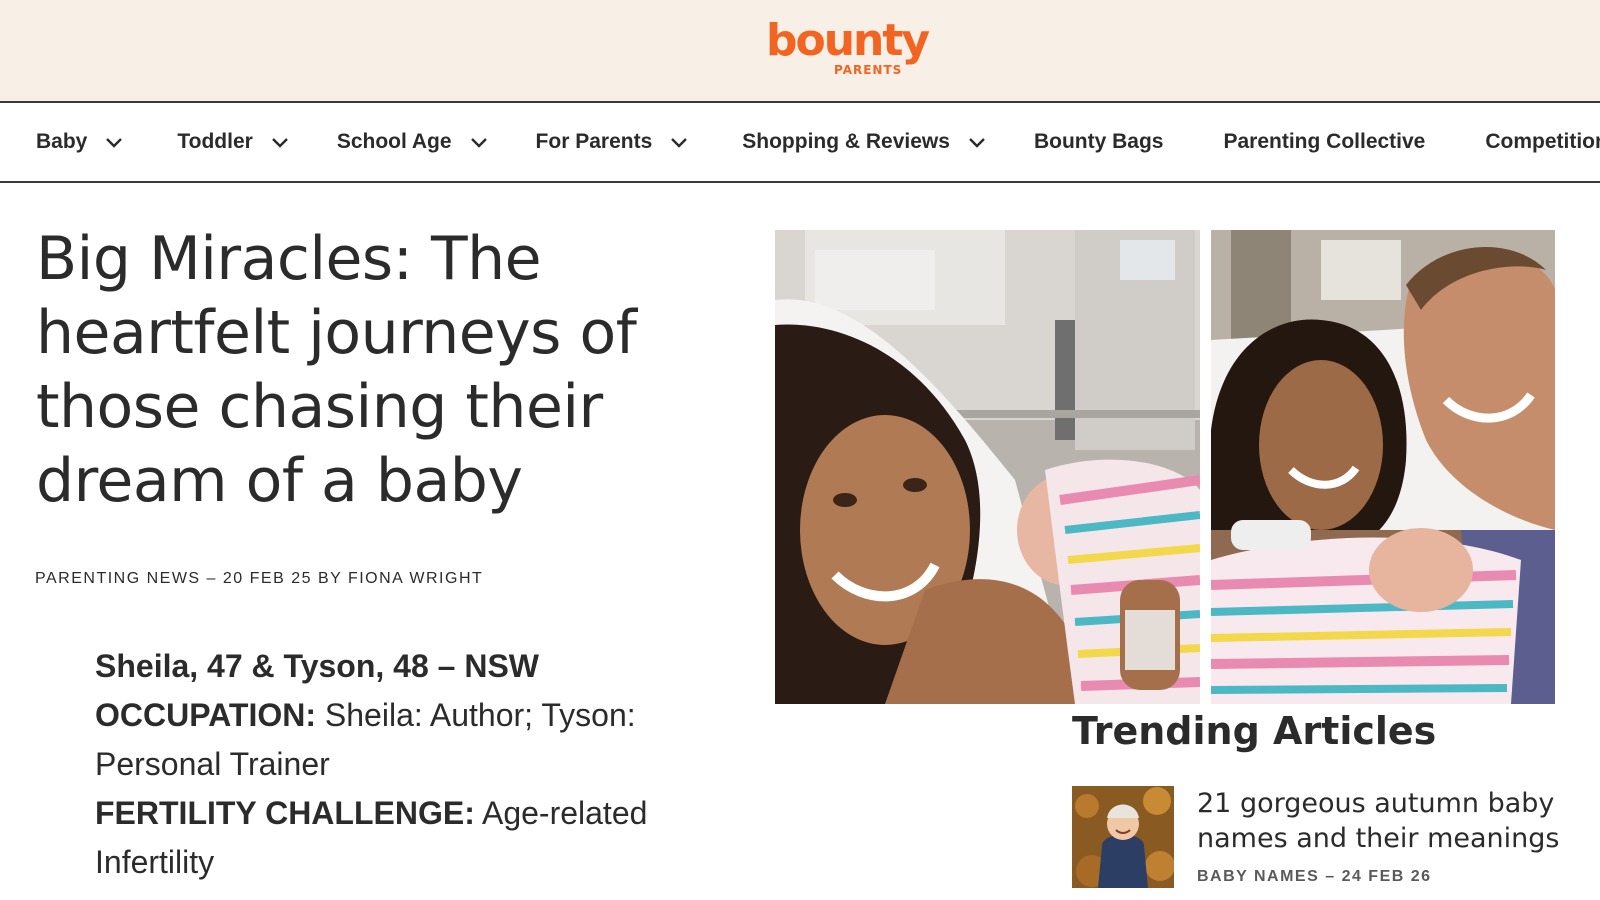  I want to click on nav-item-school-age: School Age, so click(412, 142).